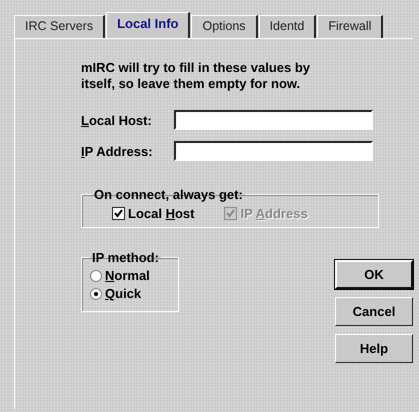 The image size is (419, 412). I want to click on radio-label: Normal, so click(127, 275).